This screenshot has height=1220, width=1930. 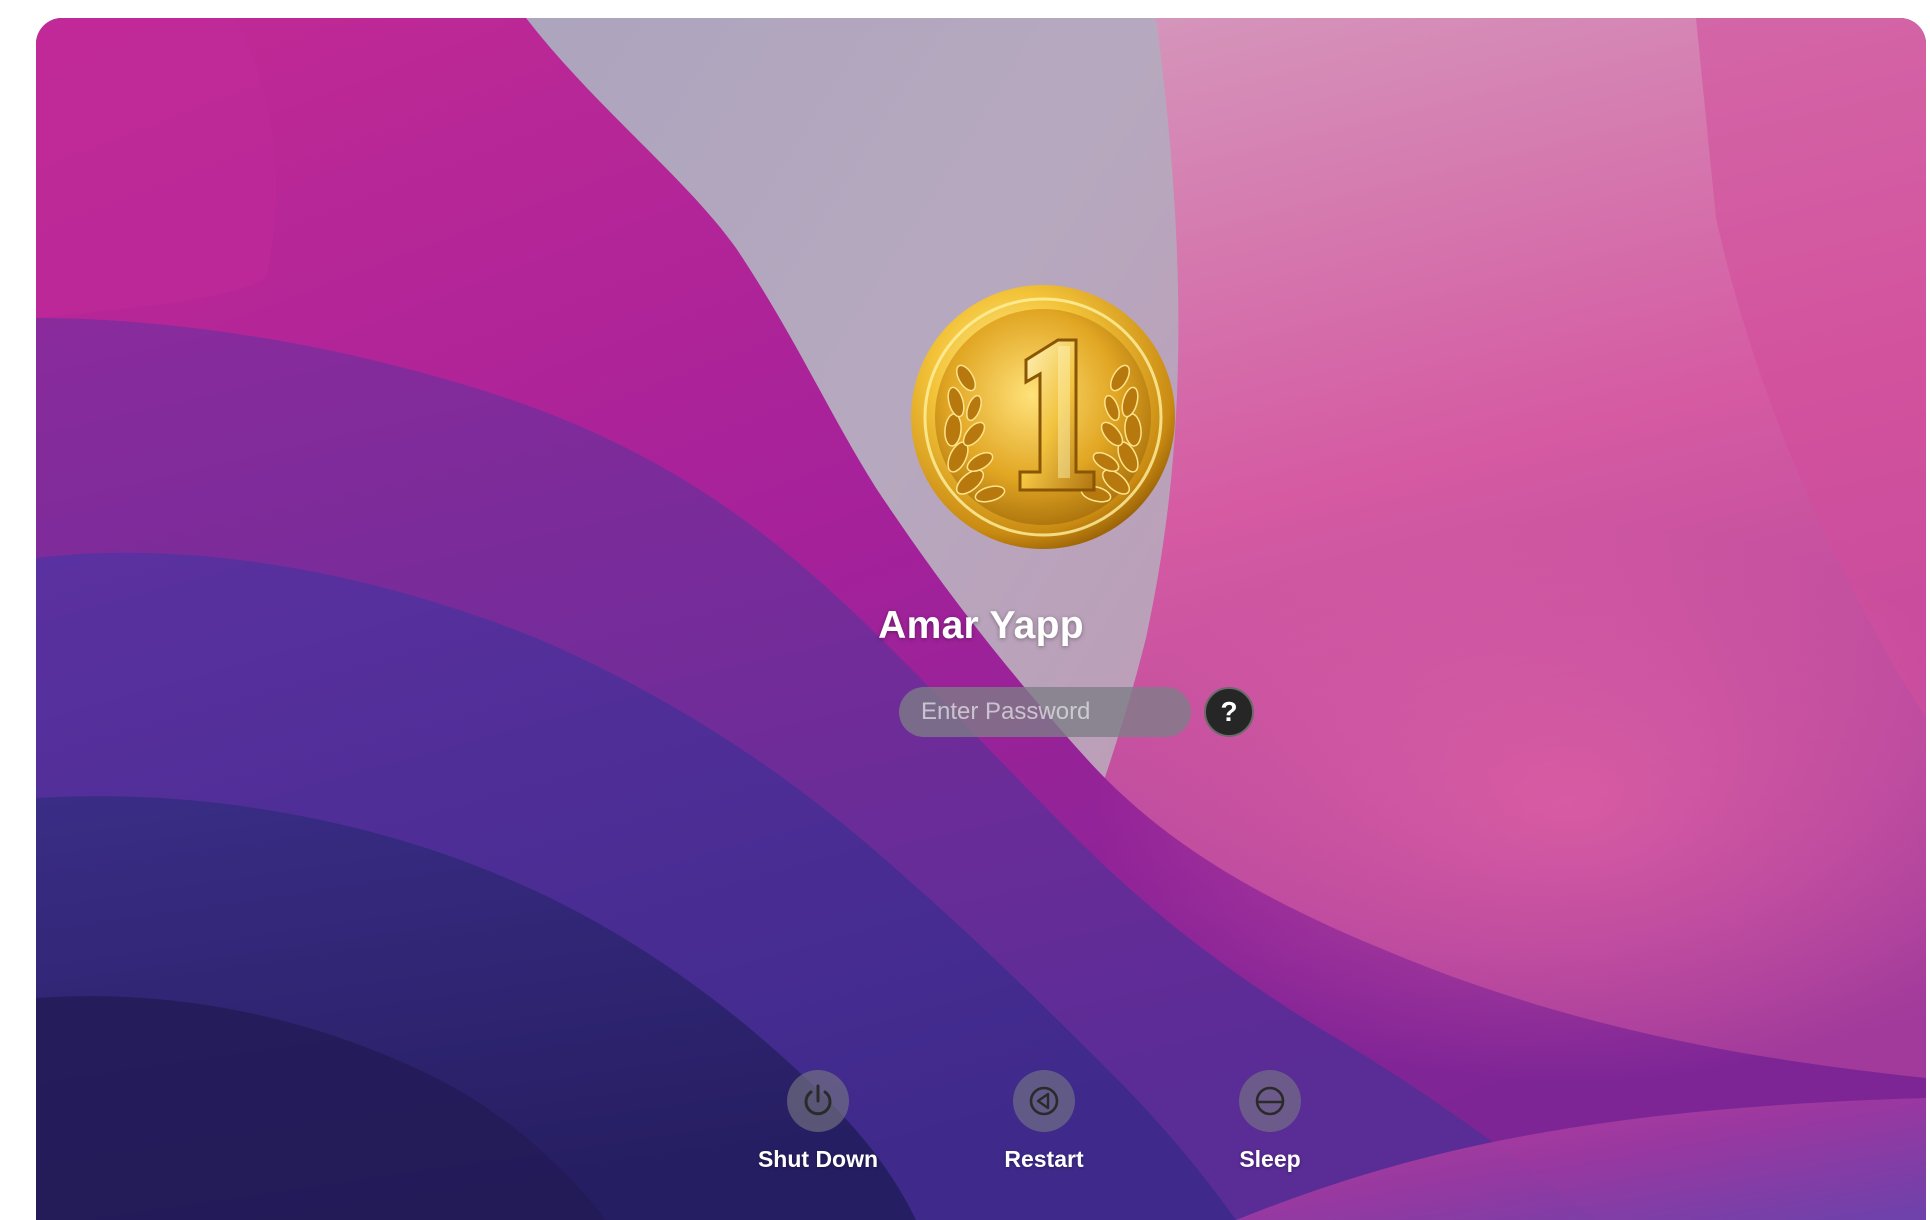 I want to click on shut-down-button: Shut Down, so click(x=818, y=1121).